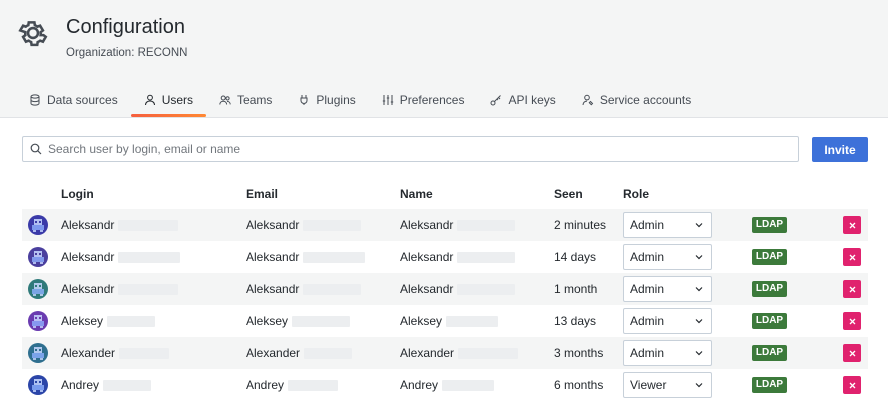 This screenshot has height=398, width=888. What do you see at coordinates (82, 321) in the screenshot?
I see `user-login: Aleksey` at bounding box center [82, 321].